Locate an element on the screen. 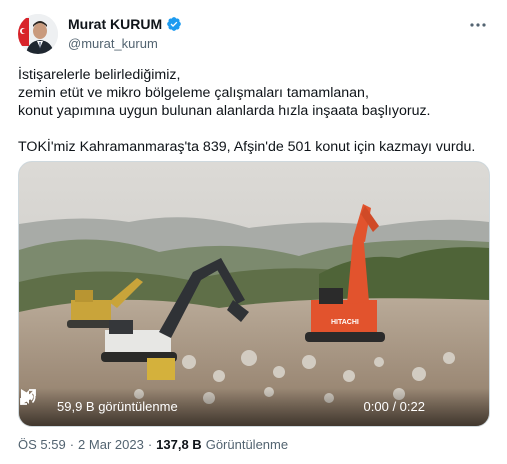 The image size is (507, 464). tweet-view-count: 137,8 B is located at coordinates (179, 444).